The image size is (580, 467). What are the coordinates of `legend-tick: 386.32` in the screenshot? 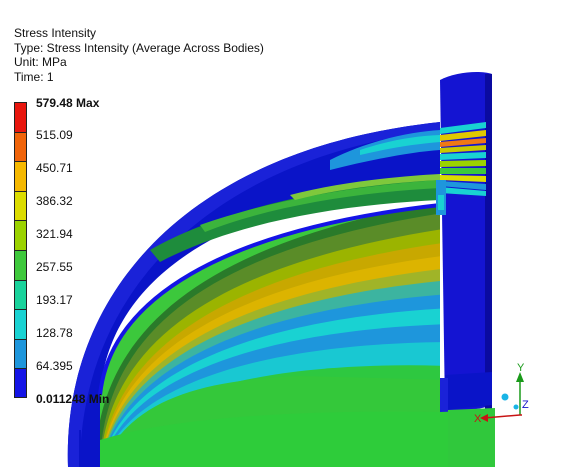 It's located at (54, 201).